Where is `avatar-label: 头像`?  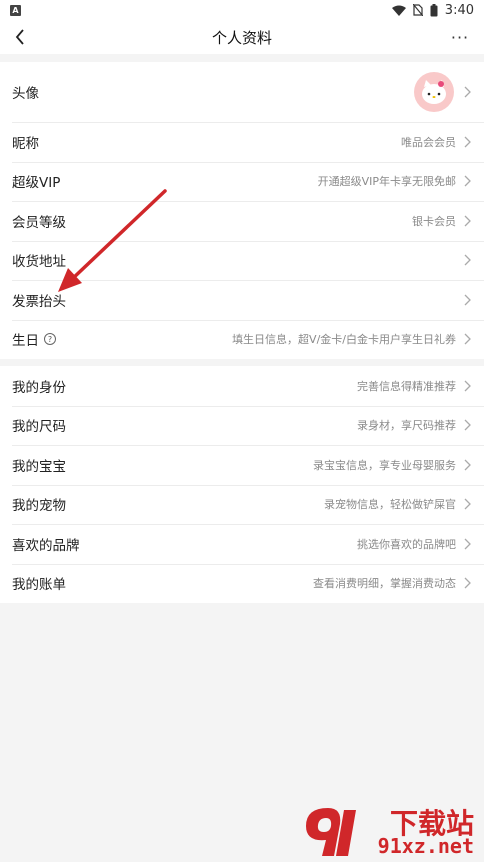 avatar-label: 头像 is located at coordinates (25, 94).